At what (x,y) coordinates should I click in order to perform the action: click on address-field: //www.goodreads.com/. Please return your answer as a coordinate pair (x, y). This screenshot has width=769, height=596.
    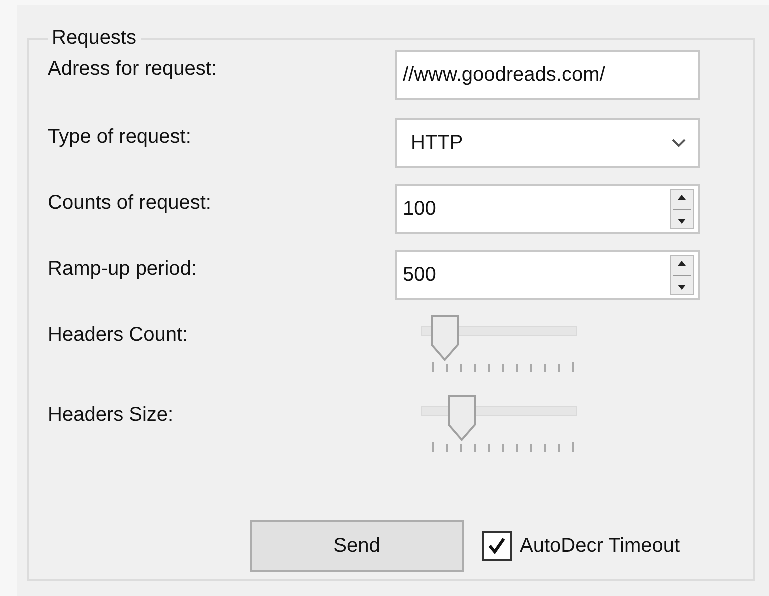
    Looking at the image, I should click on (547, 75).